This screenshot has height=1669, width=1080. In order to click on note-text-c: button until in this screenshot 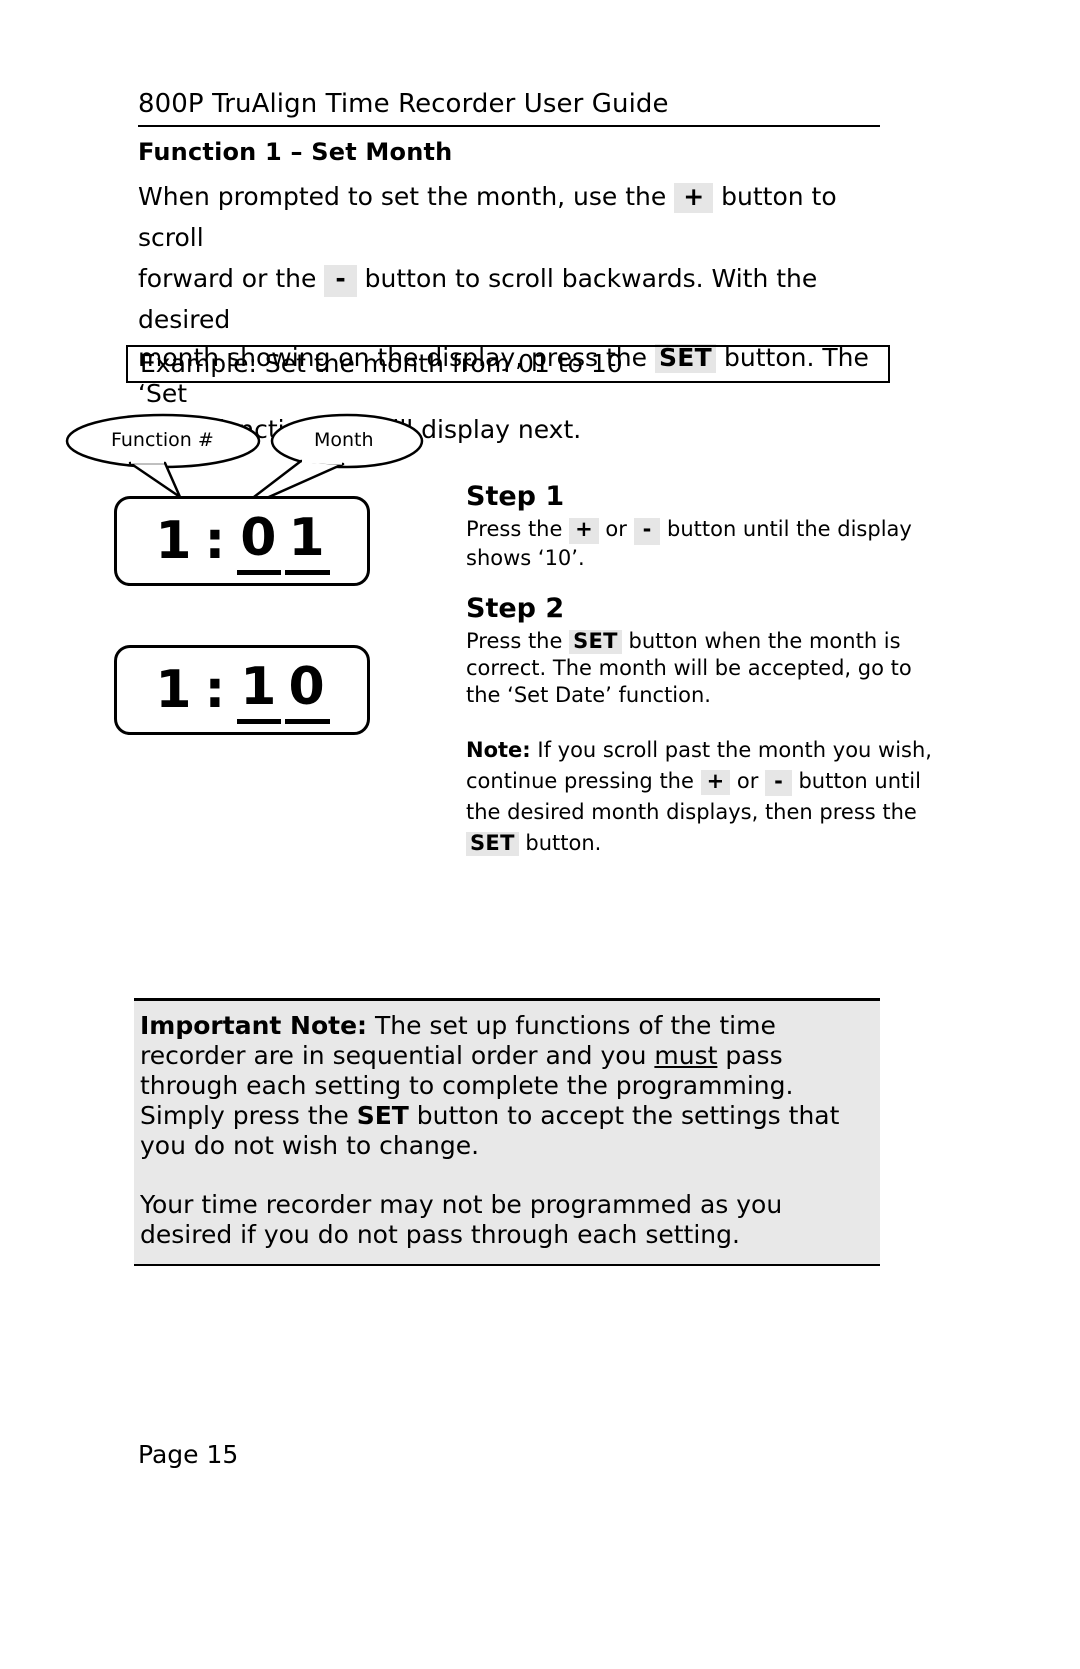, I will do `click(859, 780)`.